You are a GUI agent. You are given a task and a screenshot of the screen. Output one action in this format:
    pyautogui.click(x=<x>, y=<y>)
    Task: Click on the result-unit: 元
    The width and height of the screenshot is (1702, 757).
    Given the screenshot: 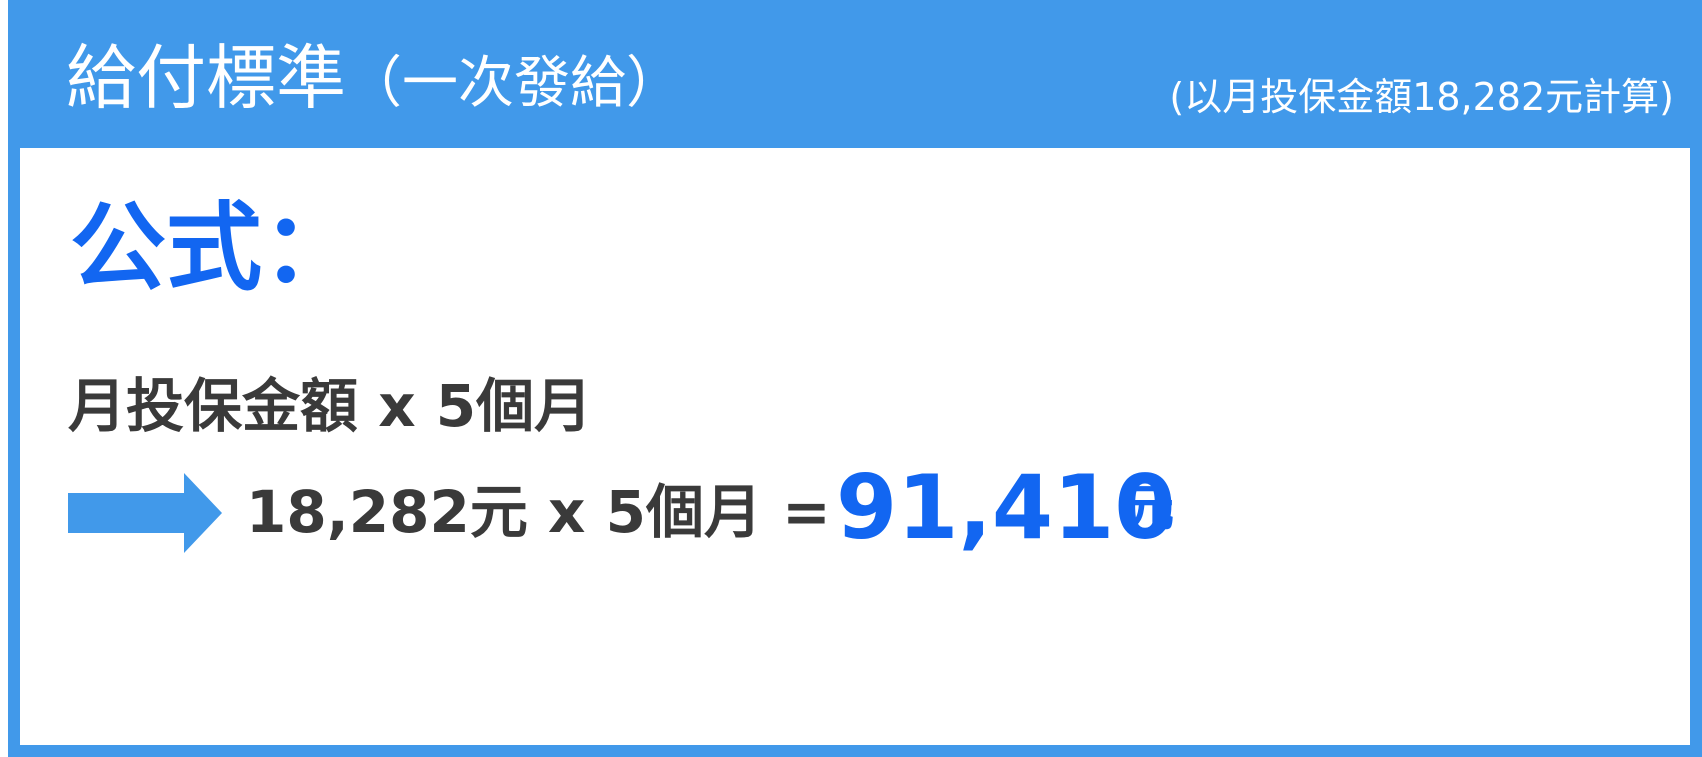 What is the action you would take?
    pyautogui.click(x=1149, y=508)
    